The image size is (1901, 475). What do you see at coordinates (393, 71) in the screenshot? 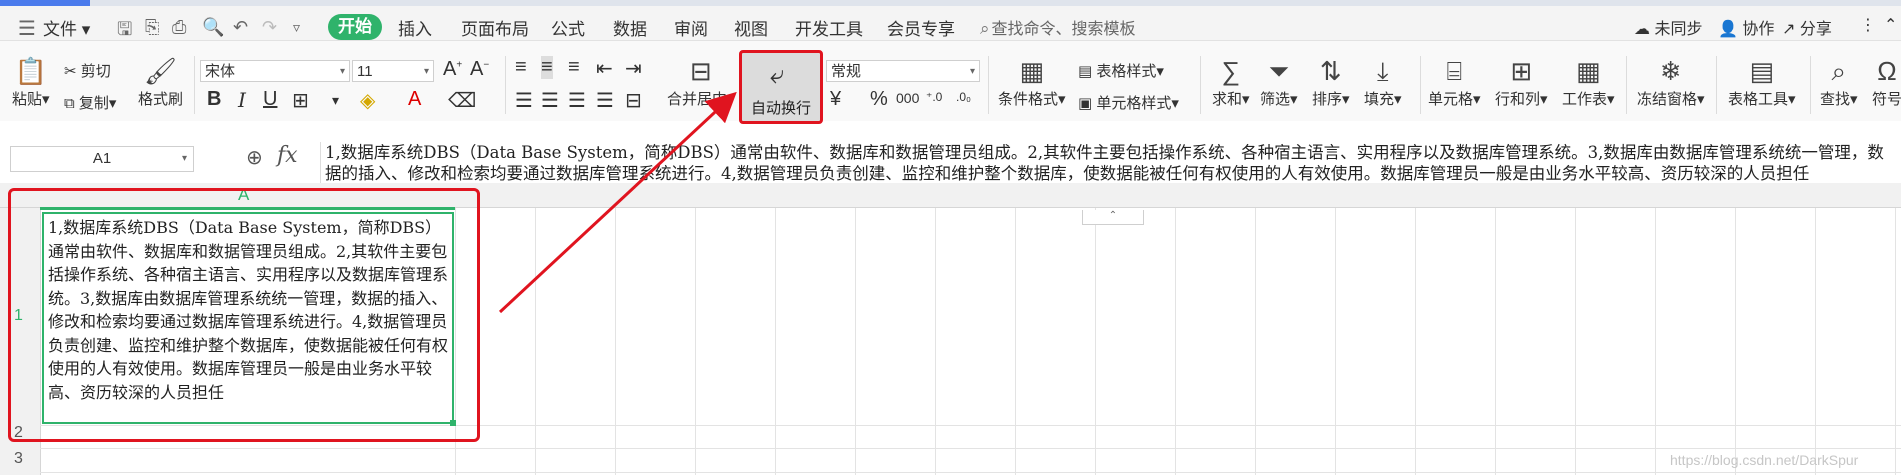
I see `font-size-select: 11 ▾` at bounding box center [393, 71].